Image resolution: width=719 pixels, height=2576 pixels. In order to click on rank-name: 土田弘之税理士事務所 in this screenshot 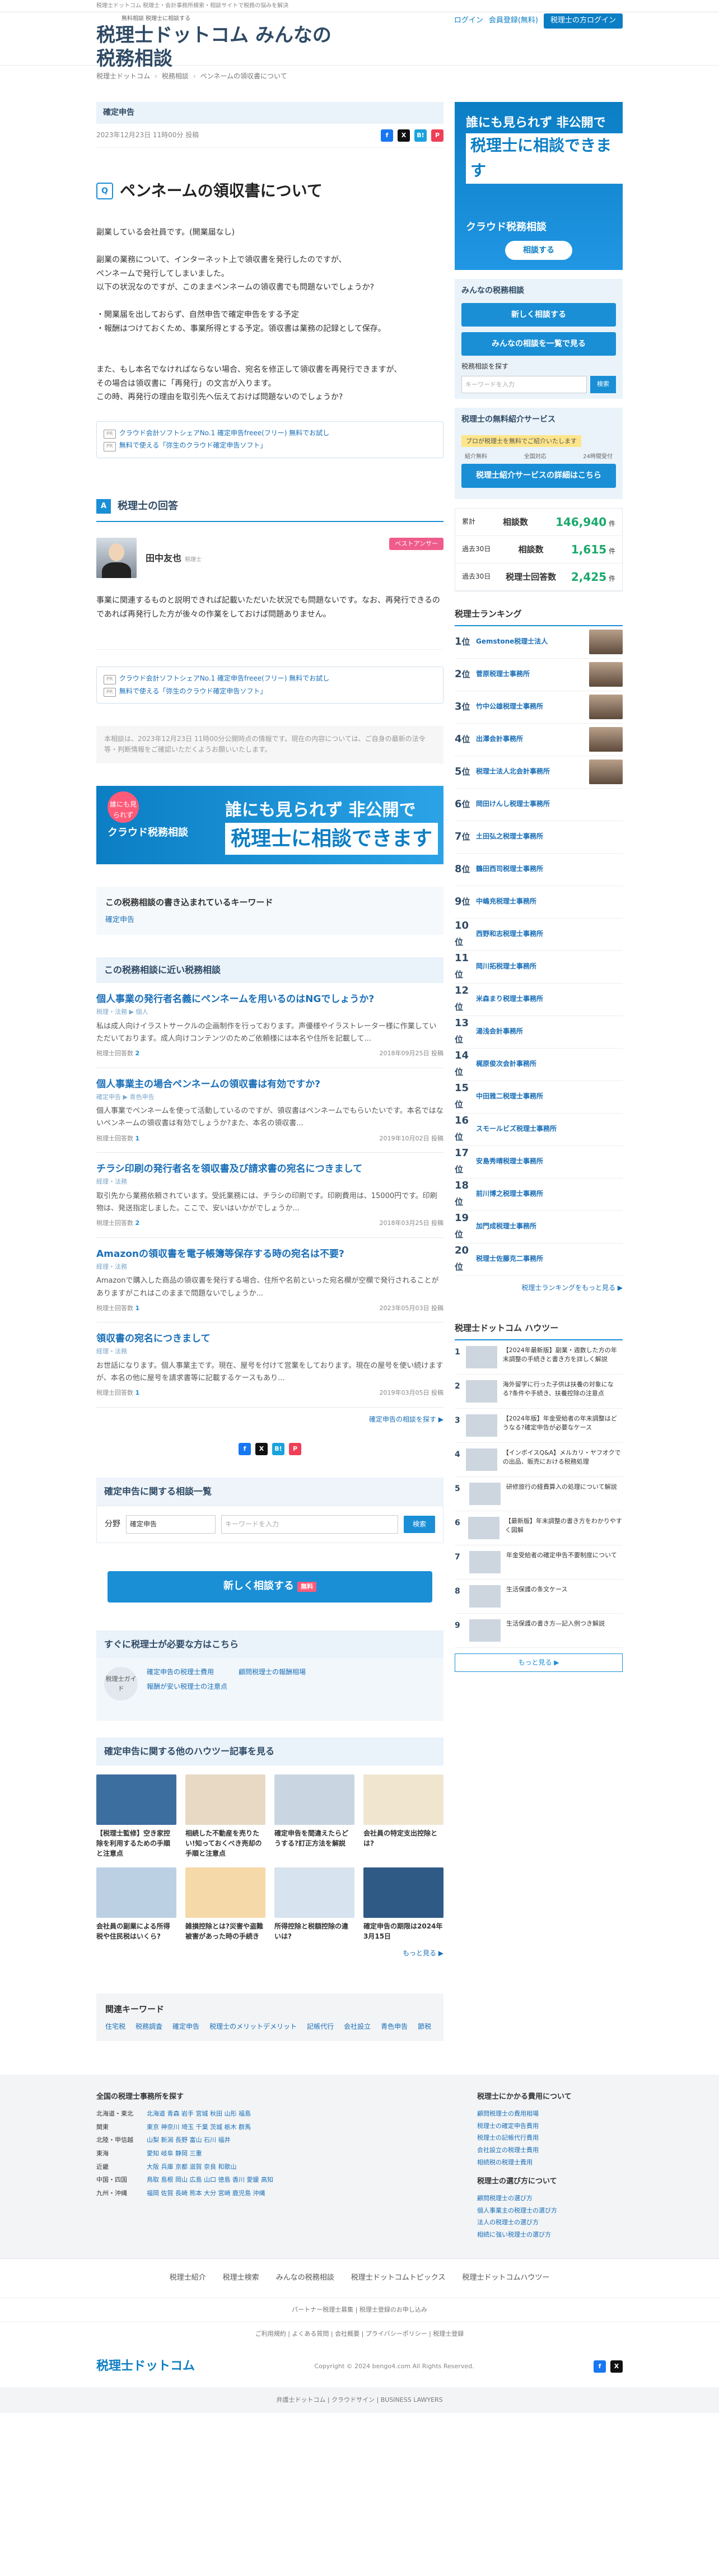, I will do `click(549, 836)`.